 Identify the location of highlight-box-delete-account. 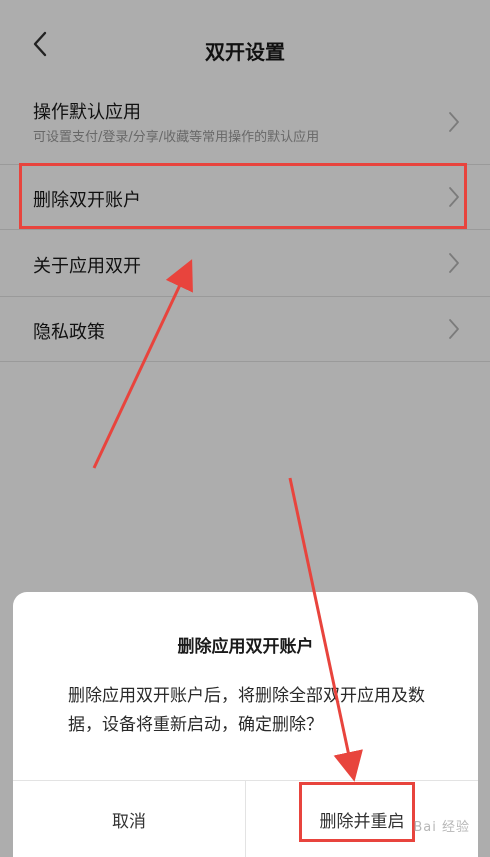
(243, 196).